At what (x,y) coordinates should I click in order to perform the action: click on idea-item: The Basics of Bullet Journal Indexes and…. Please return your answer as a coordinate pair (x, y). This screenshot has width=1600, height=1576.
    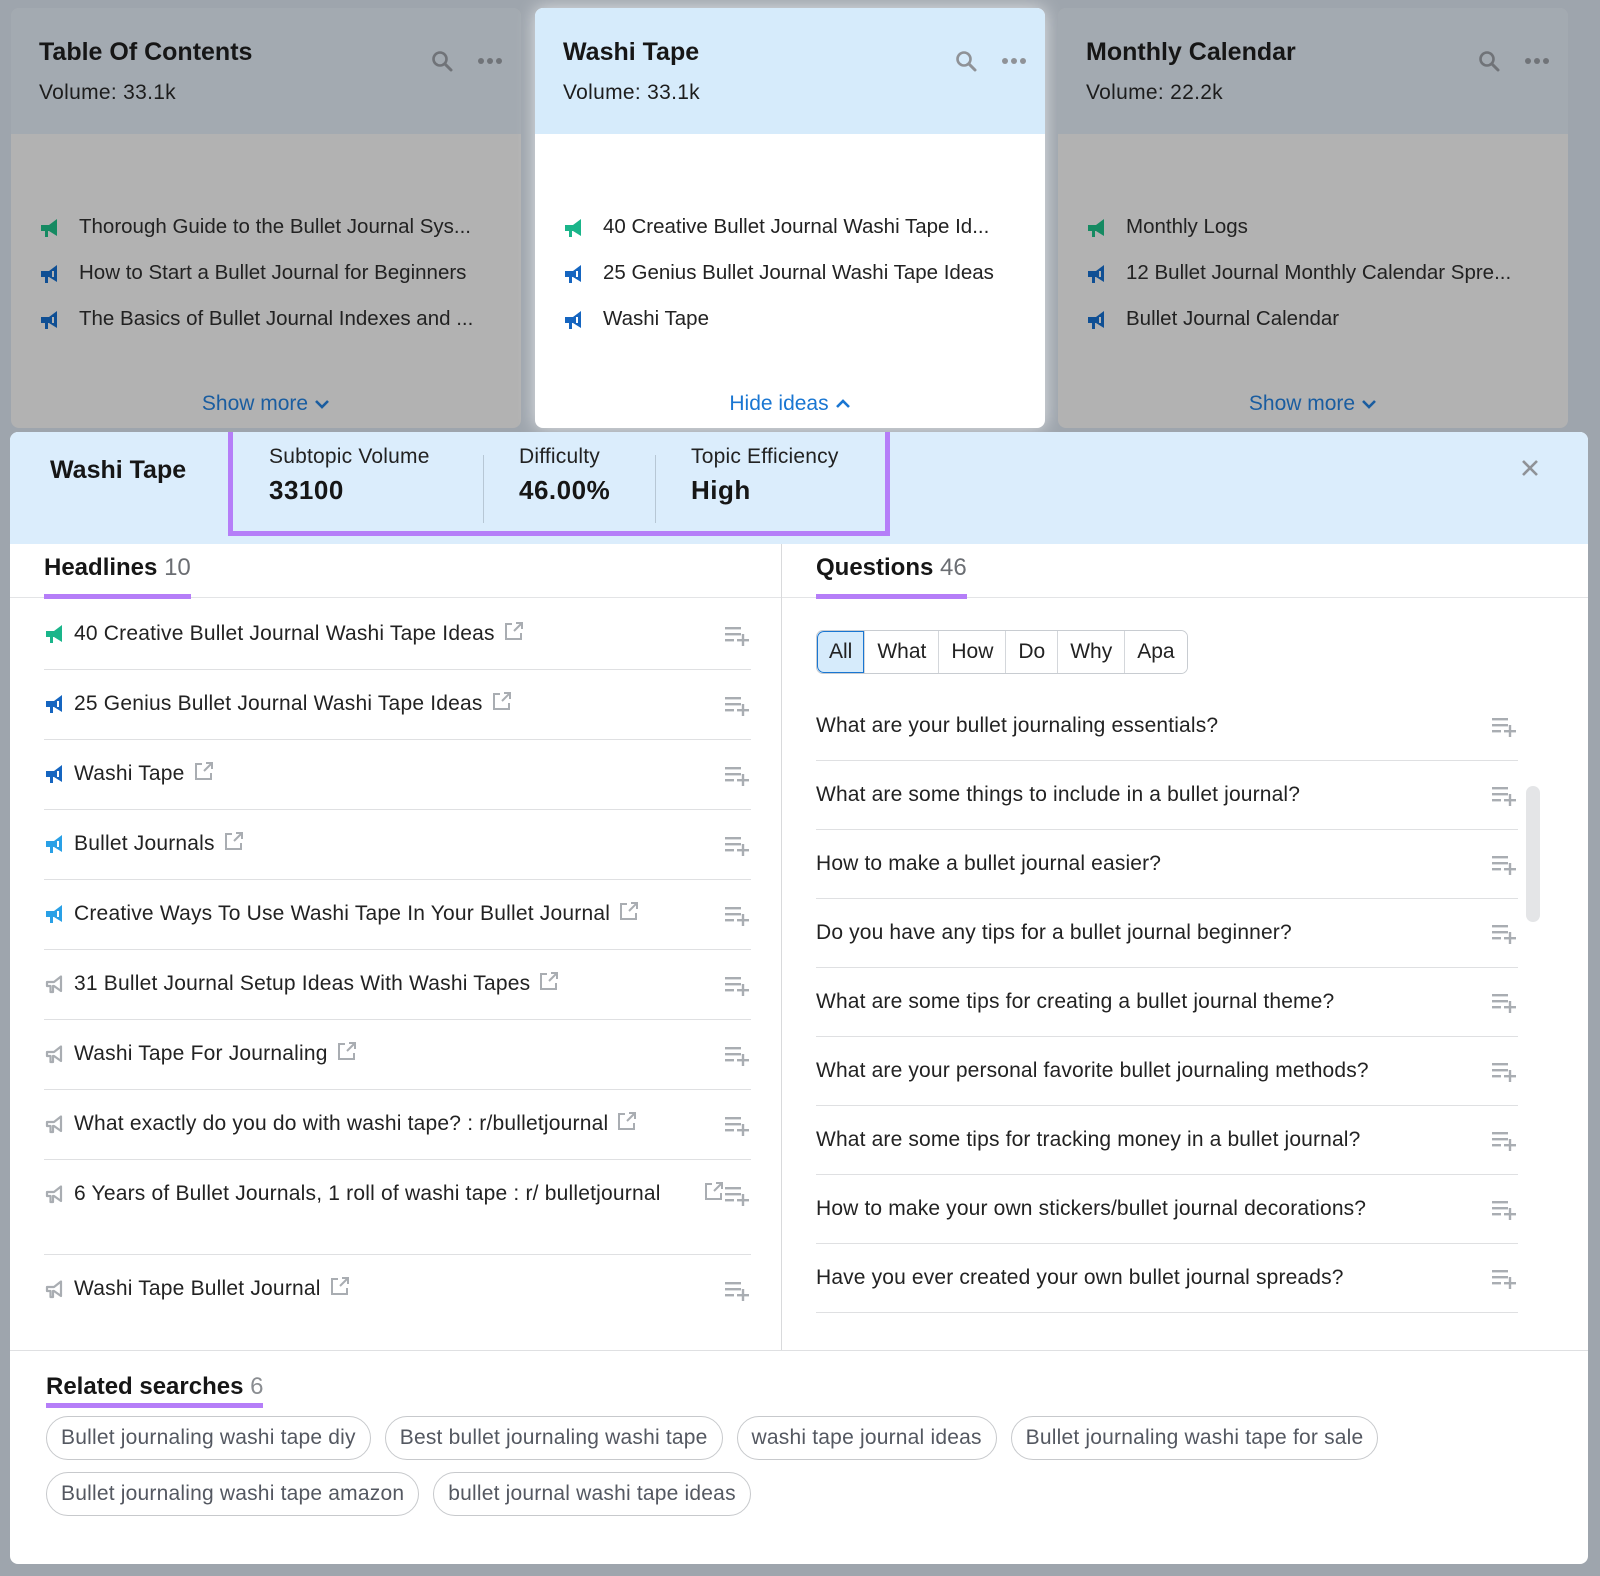
    Looking at the image, I should click on (266, 319).